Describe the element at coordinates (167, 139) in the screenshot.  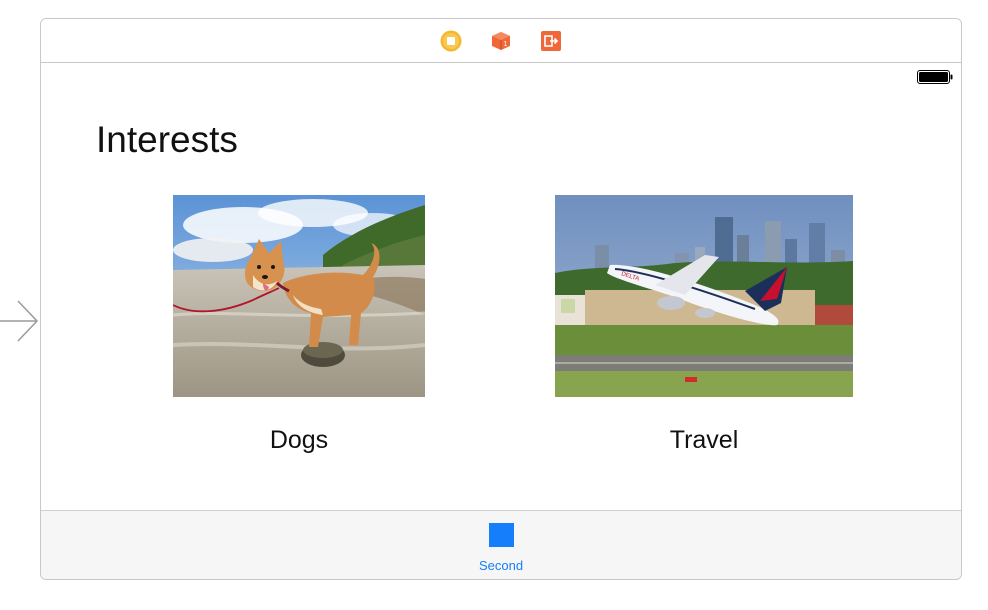
I see `page-title: Interests` at that location.